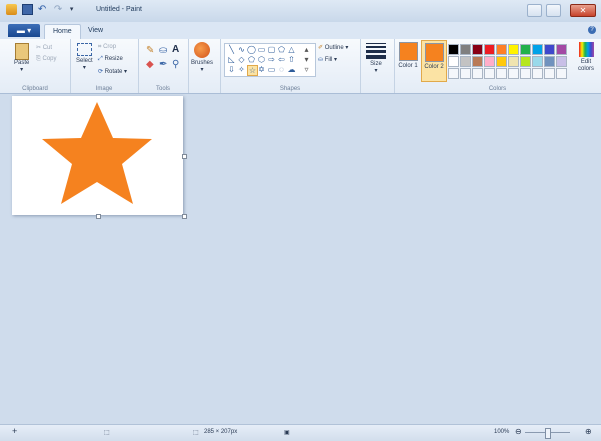  Describe the element at coordinates (583, 10) in the screenshot. I see `close-button: ✕` at that location.